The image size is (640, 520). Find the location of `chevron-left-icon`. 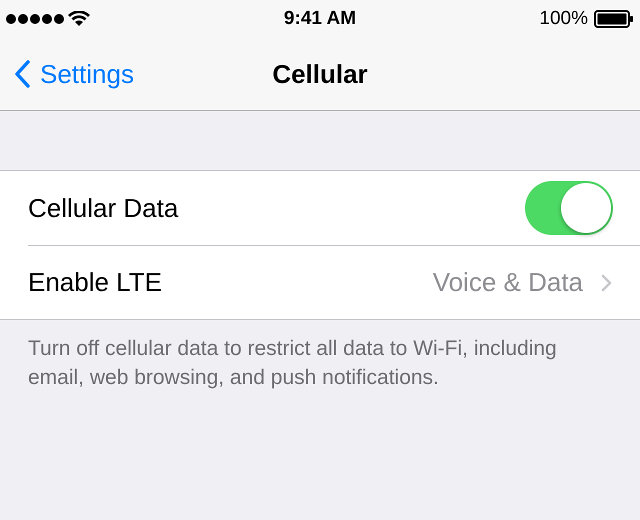

chevron-left-icon is located at coordinates (22, 74).